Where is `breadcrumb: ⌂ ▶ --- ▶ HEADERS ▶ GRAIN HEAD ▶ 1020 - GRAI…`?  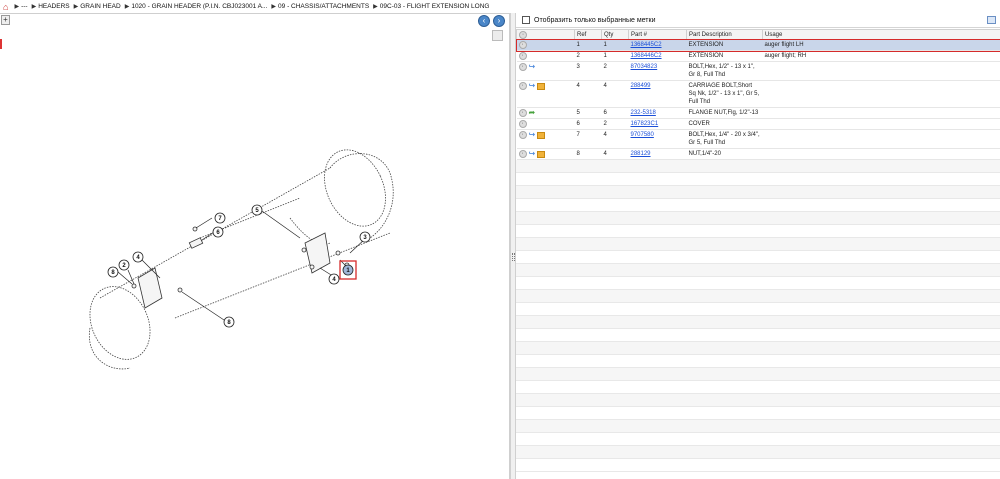 breadcrumb: ⌂ ▶ --- ▶ HEADERS ▶ GRAIN HEAD ▶ 1020 - GRAI… is located at coordinates (500, 6).